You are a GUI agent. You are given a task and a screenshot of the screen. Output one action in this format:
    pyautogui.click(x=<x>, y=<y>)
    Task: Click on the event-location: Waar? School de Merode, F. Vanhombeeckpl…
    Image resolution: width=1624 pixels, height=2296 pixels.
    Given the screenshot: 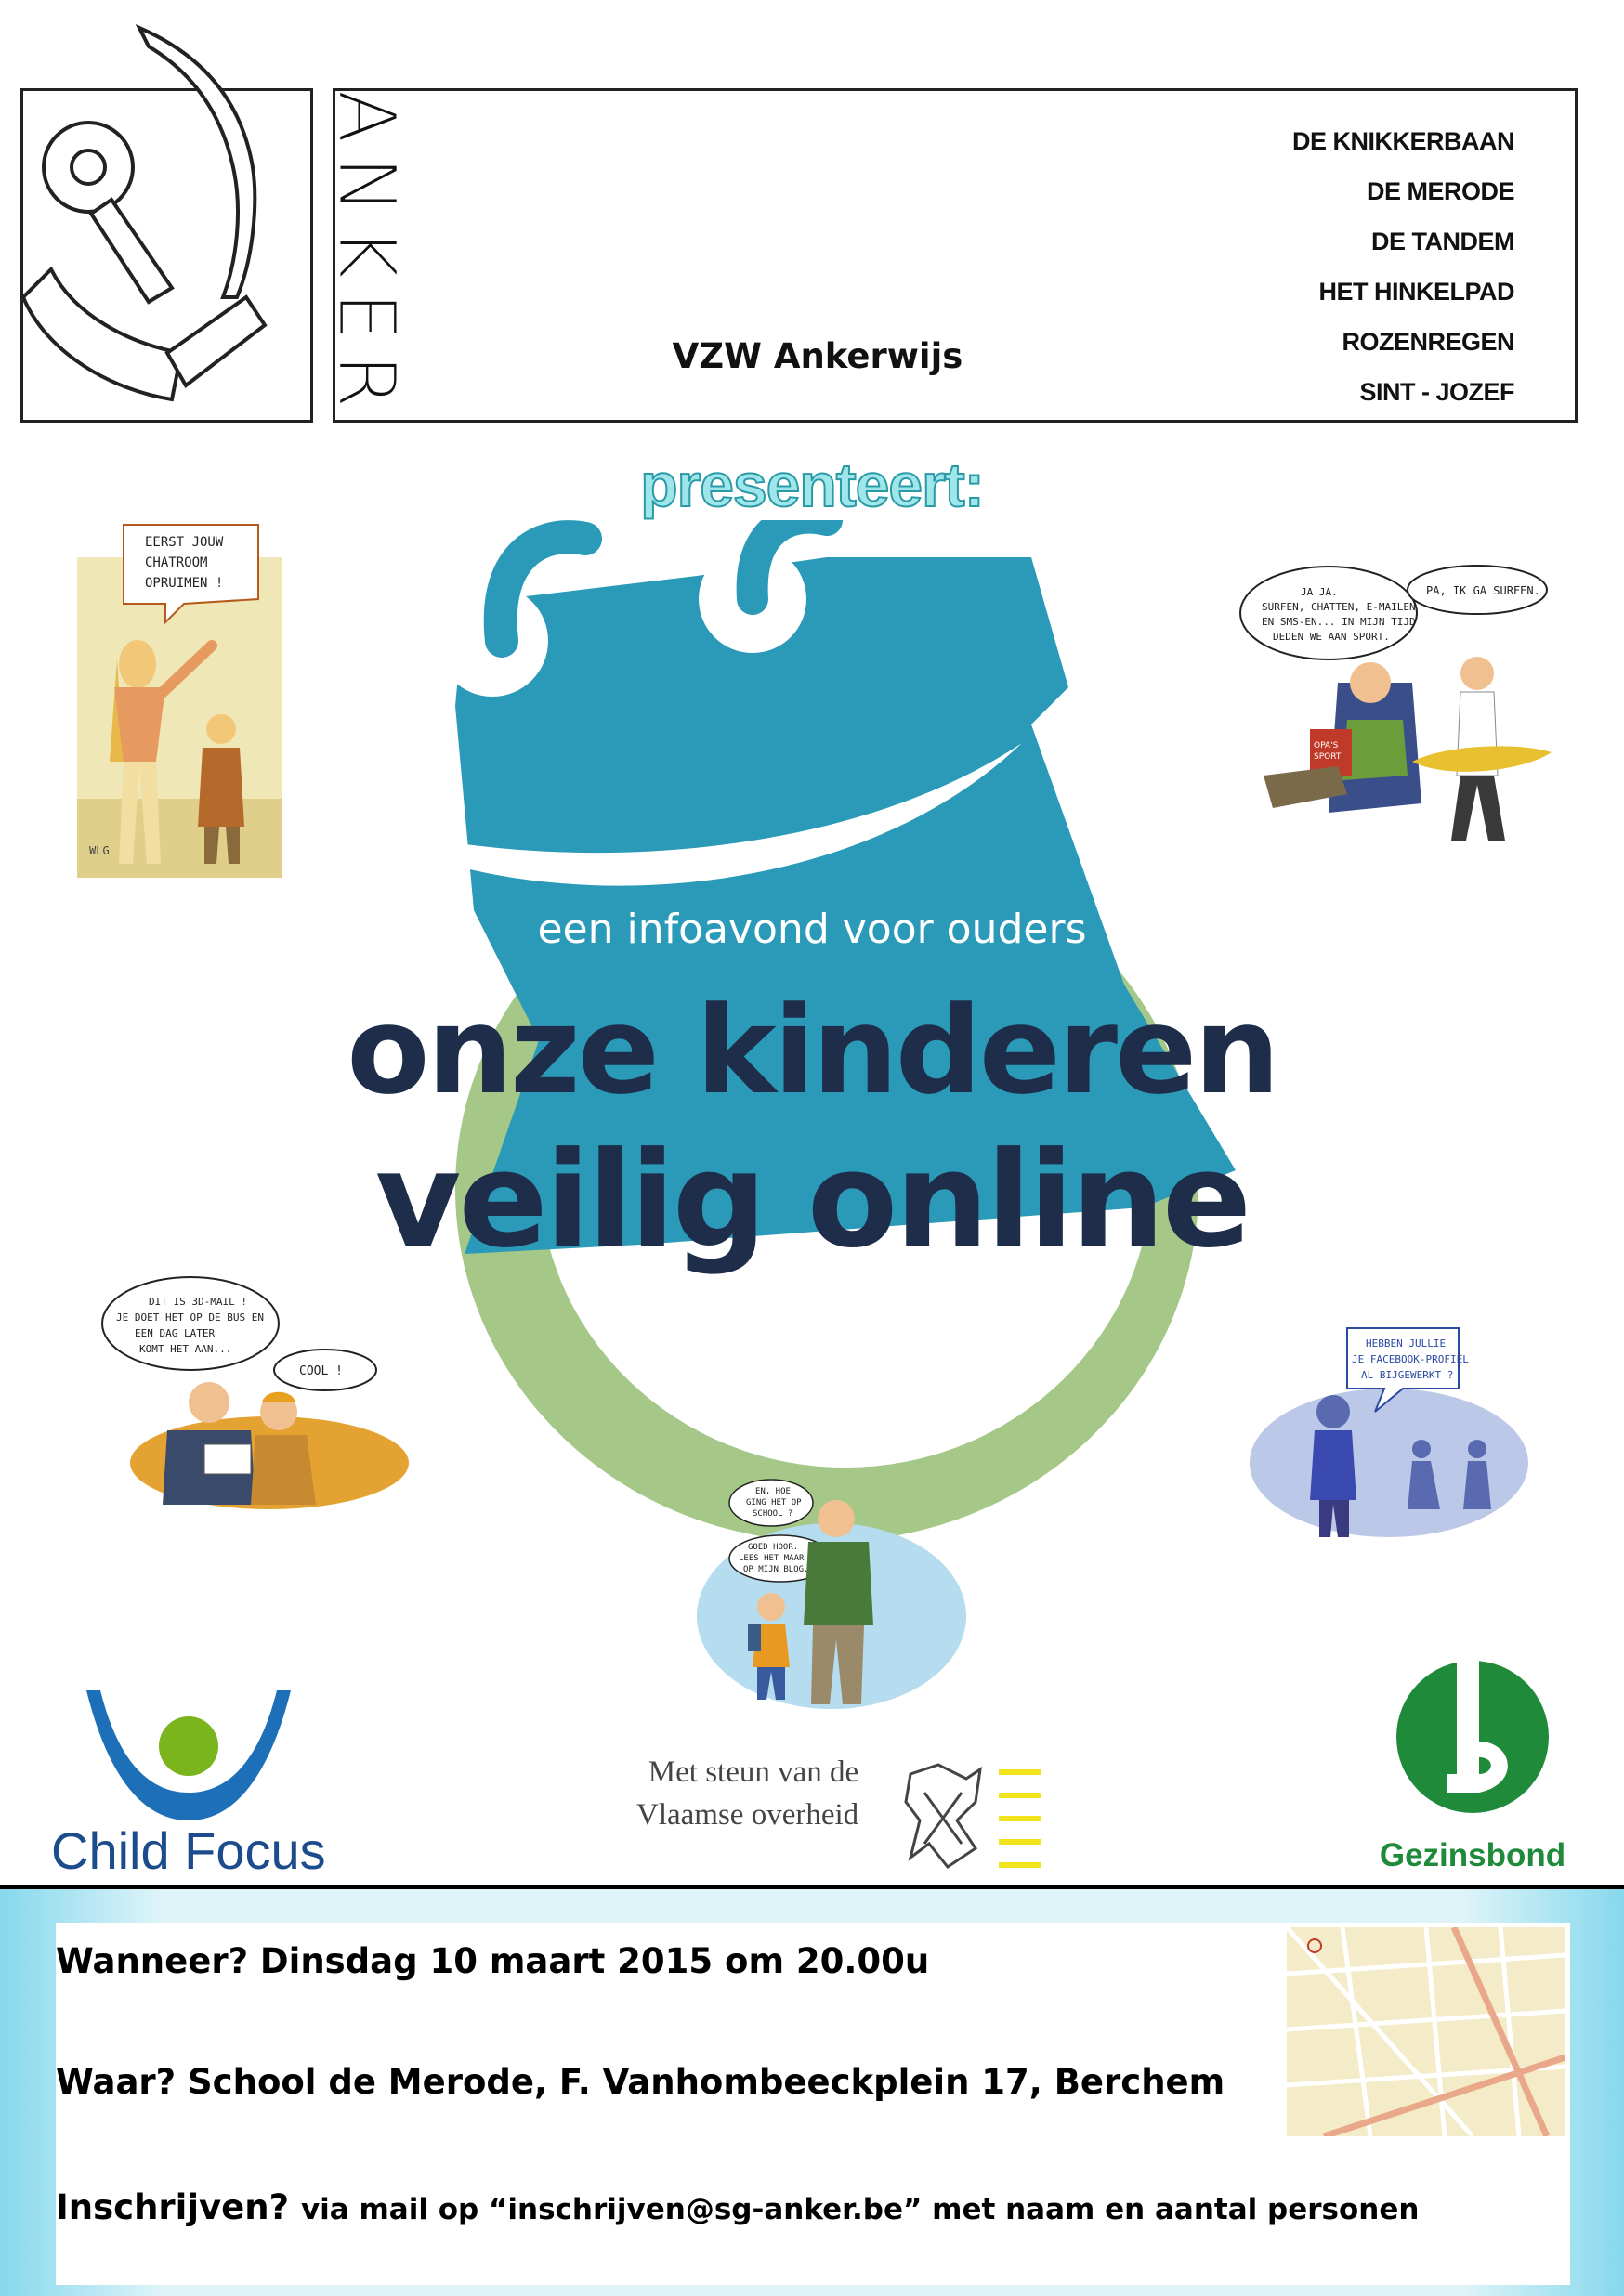 What is the action you would take?
    pyautogui.click(x=640, y=2082)
    